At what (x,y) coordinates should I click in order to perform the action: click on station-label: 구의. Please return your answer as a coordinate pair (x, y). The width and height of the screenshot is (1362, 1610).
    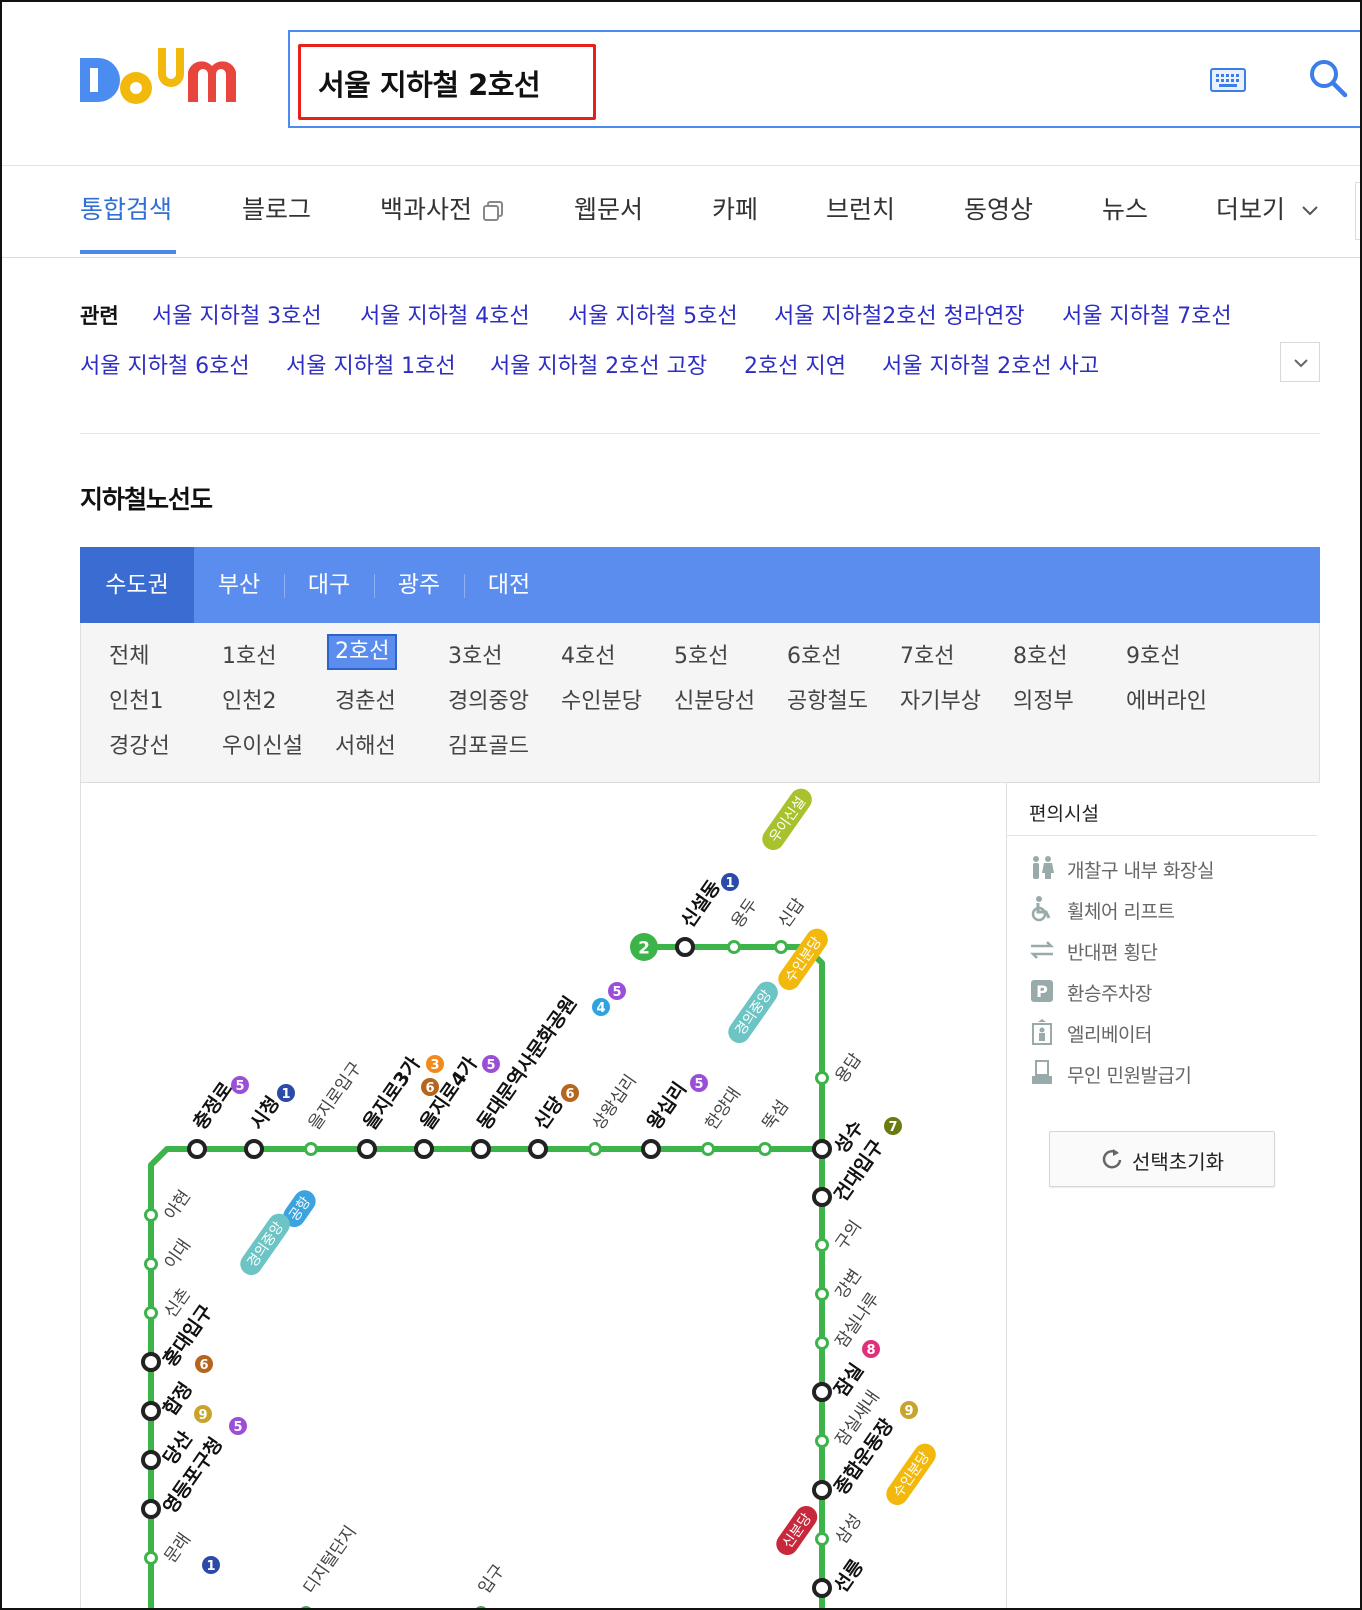
    Looking at the image, I should click on (849, 1235).